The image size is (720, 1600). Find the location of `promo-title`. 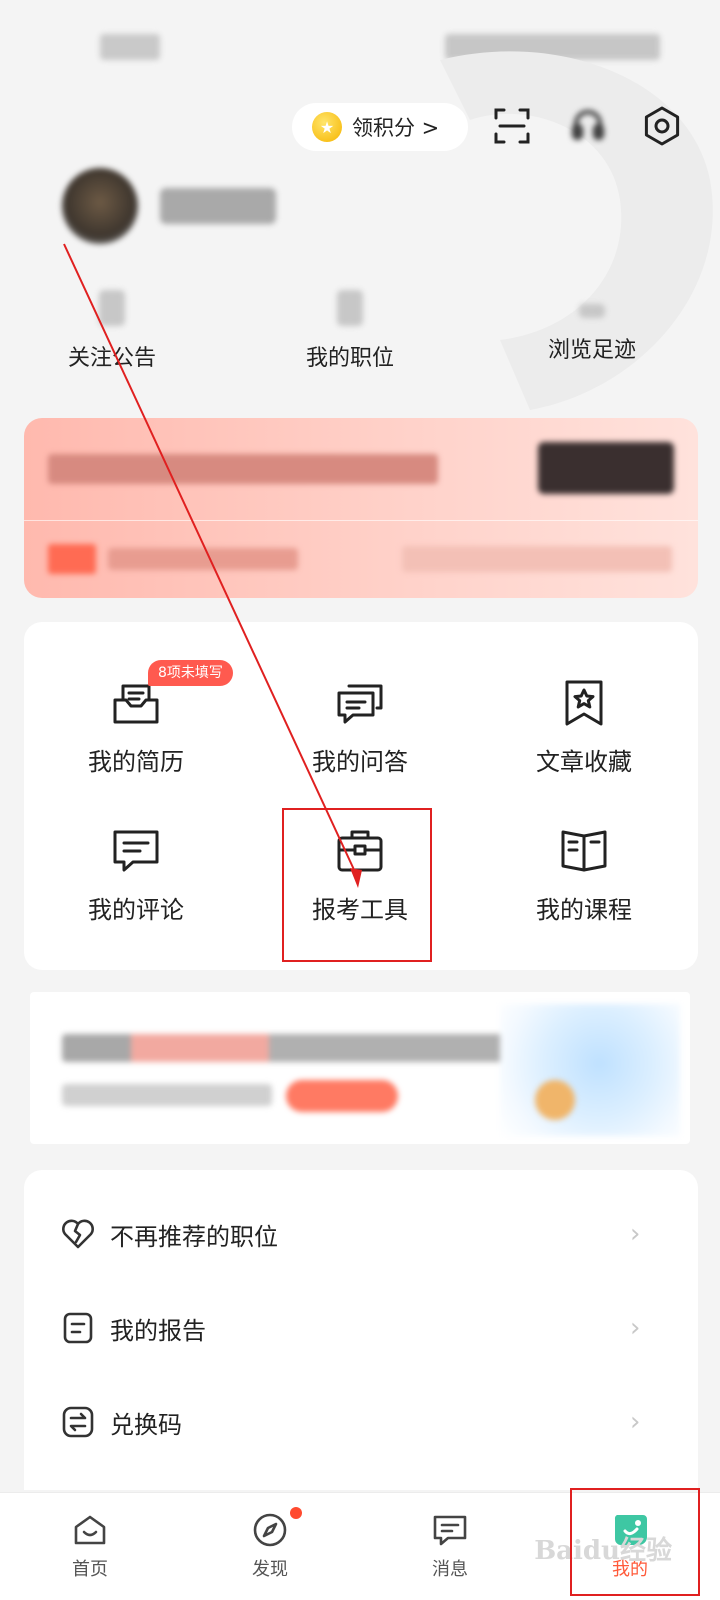

promo-title is located at coordinates (292, 1048).